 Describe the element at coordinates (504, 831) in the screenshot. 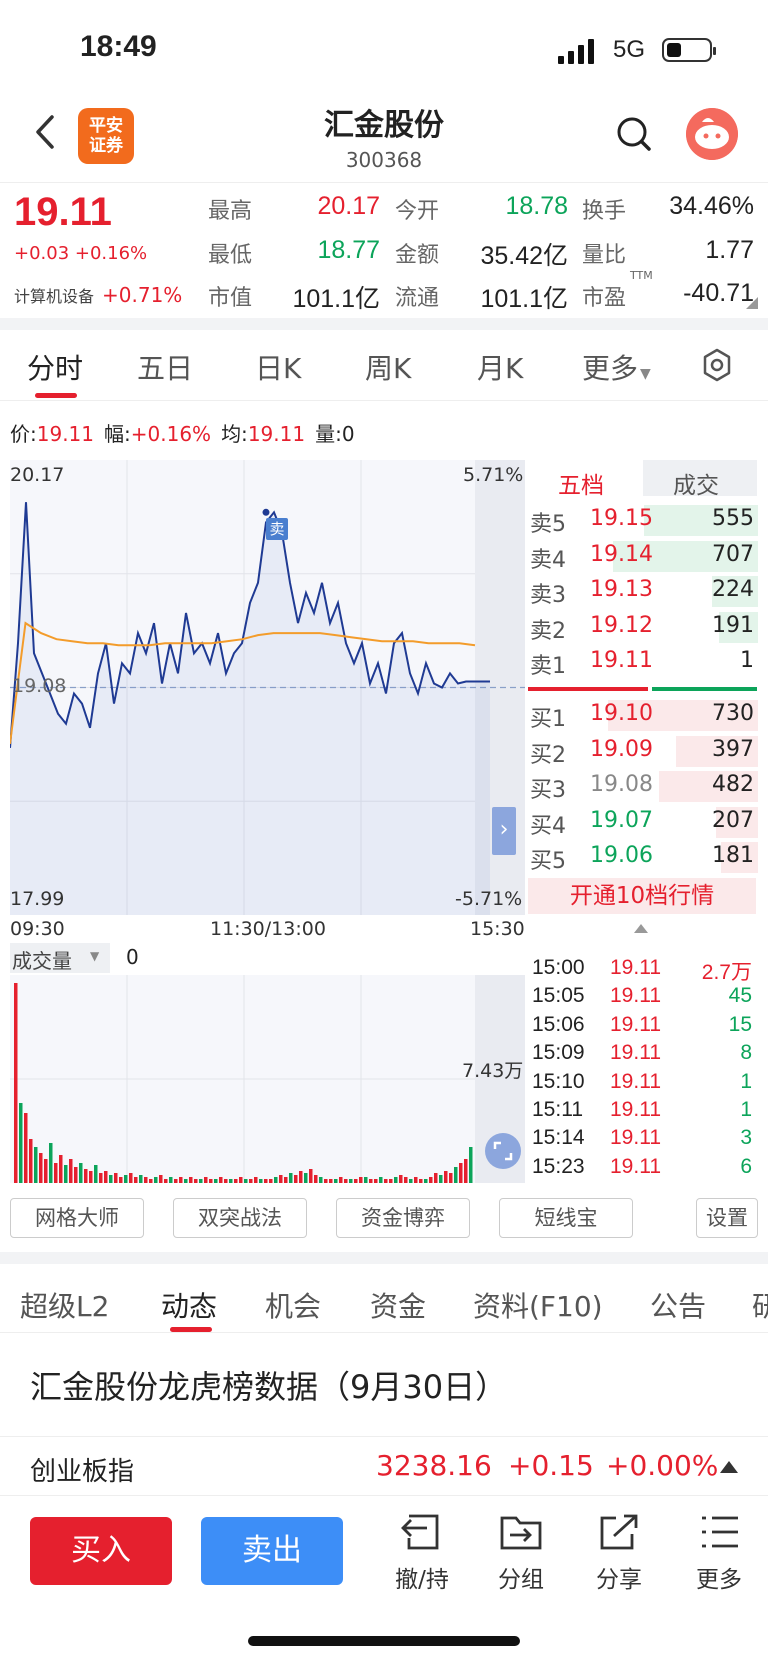

I see `expand-panel-button: ›` at that location.